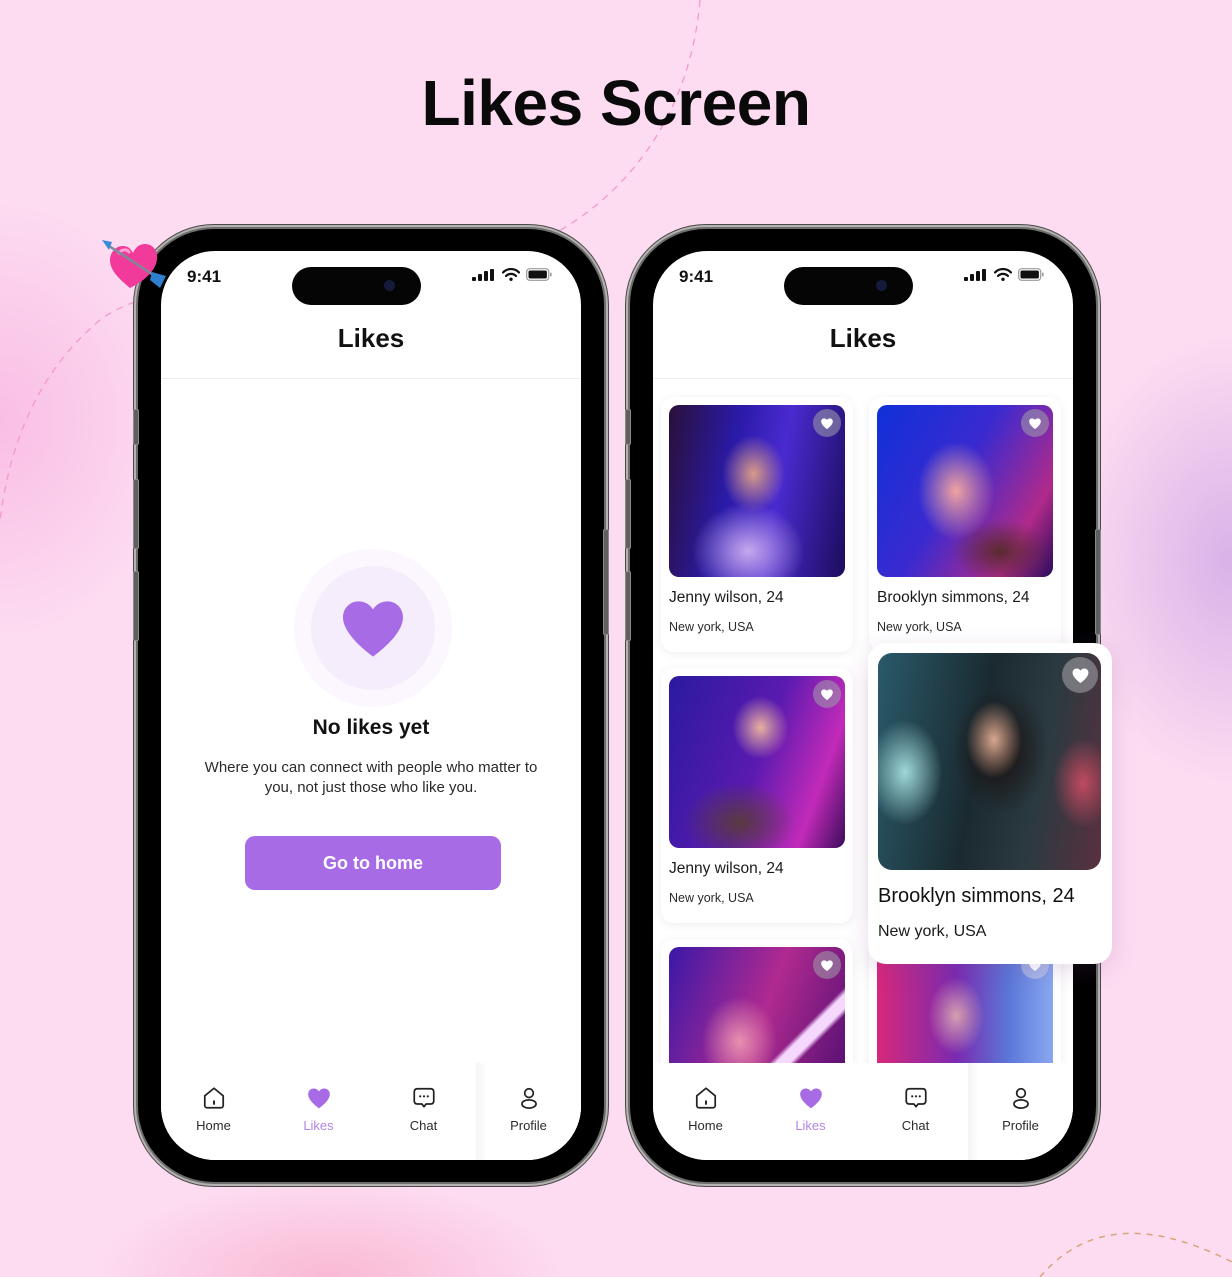 The height and width of the screenshot is (1277, 1232). Describe the element at coordinates (373, 863) in the screenshot. I see `go-to-home-button: Go to home` at that location.